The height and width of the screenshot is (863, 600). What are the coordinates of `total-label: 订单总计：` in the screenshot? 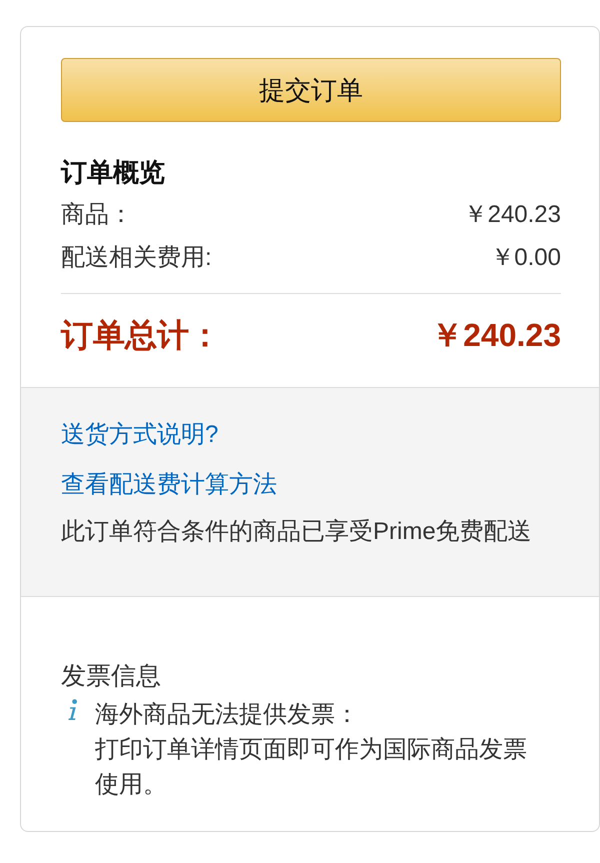 It's located at (141, 335).